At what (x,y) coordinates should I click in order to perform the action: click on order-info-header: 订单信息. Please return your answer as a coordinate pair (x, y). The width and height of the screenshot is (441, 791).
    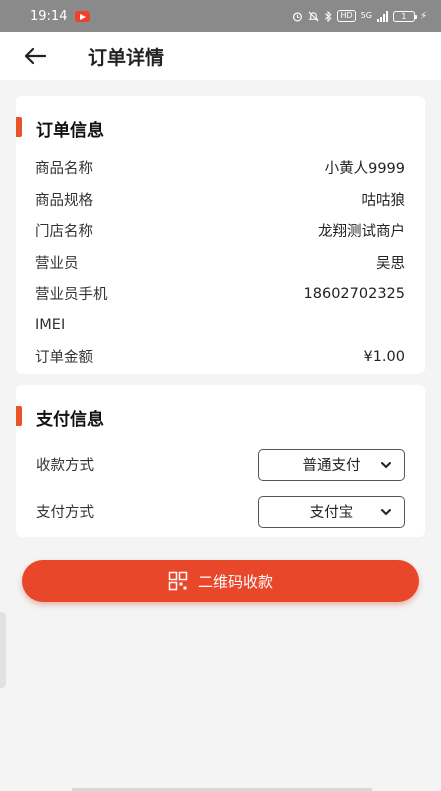
    Looking at the image, I should click on (220, 124).